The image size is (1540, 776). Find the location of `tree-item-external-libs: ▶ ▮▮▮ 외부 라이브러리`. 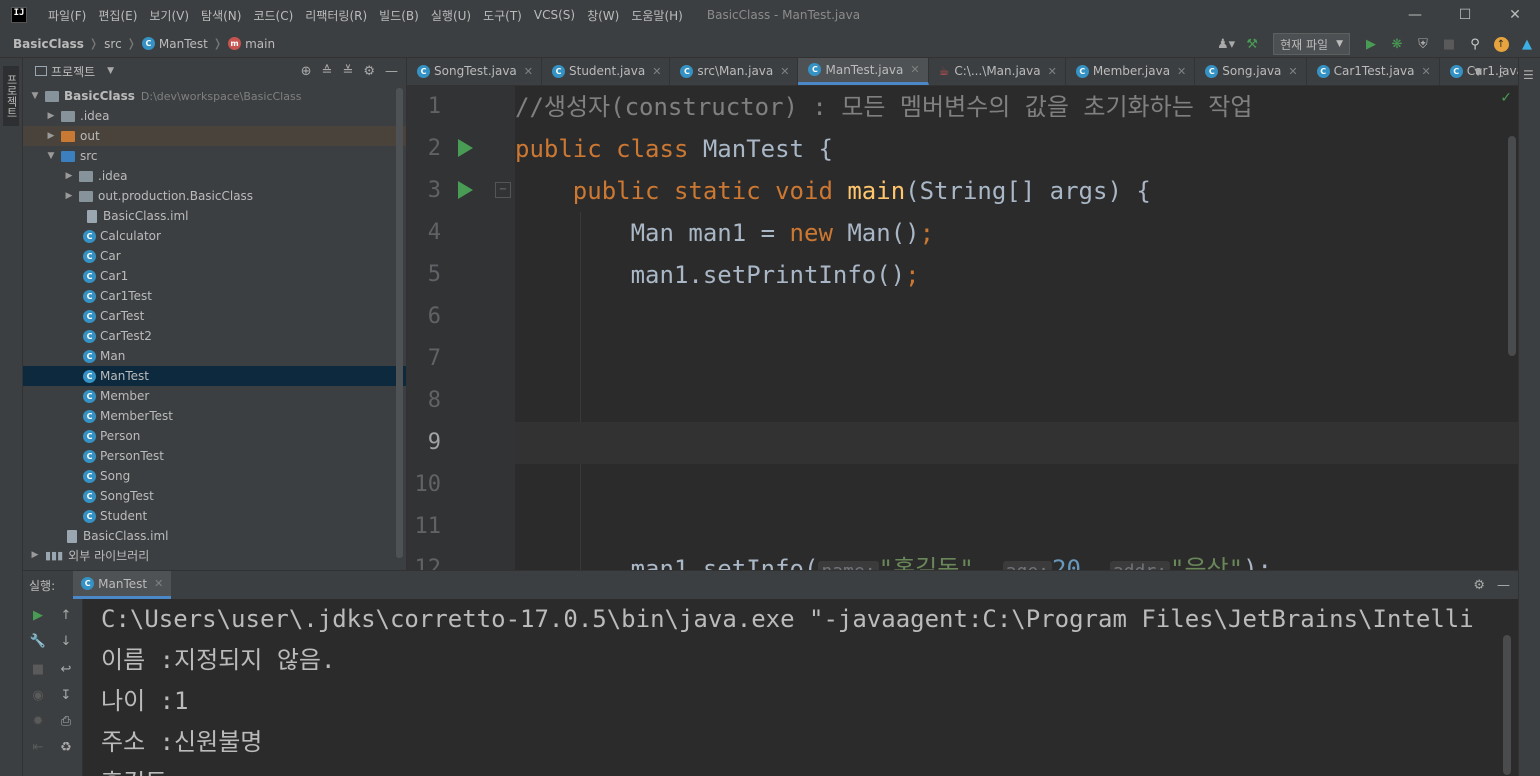

tree-item-external-libs: ▶ ▮▮▮ 외부 라이브러리 is located at coordinates (214, 555).